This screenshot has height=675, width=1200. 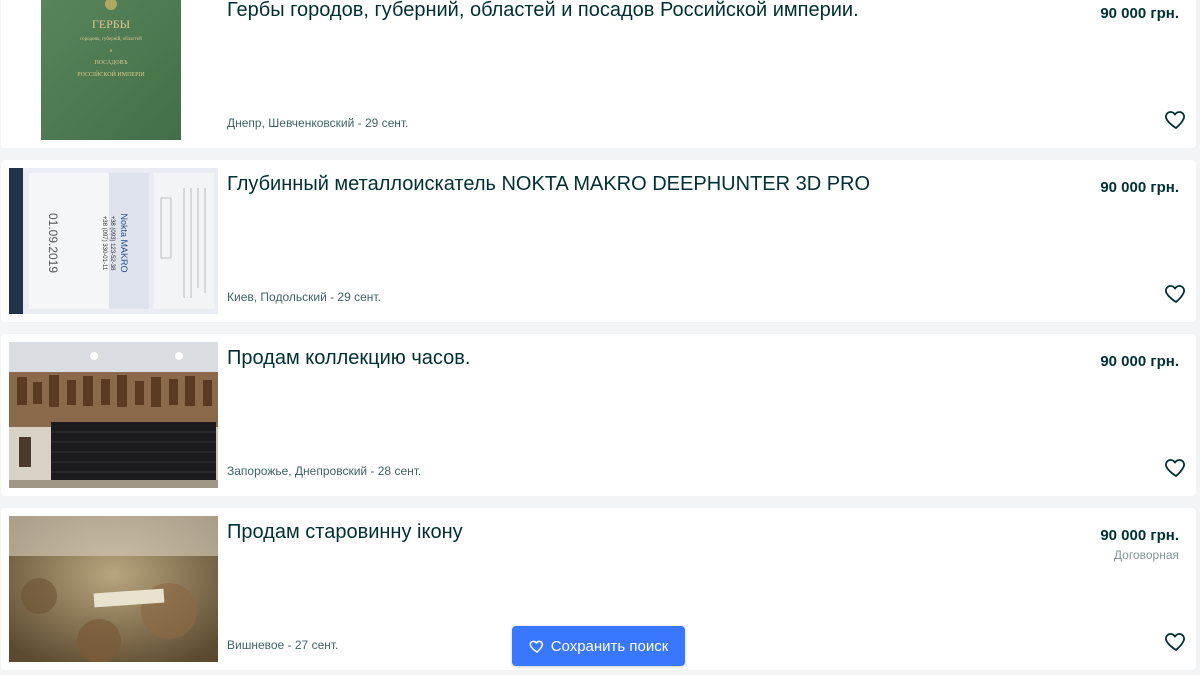 I want to click on thumb-text: +38 (093) 123-52-38, so click(x=112, y=244).